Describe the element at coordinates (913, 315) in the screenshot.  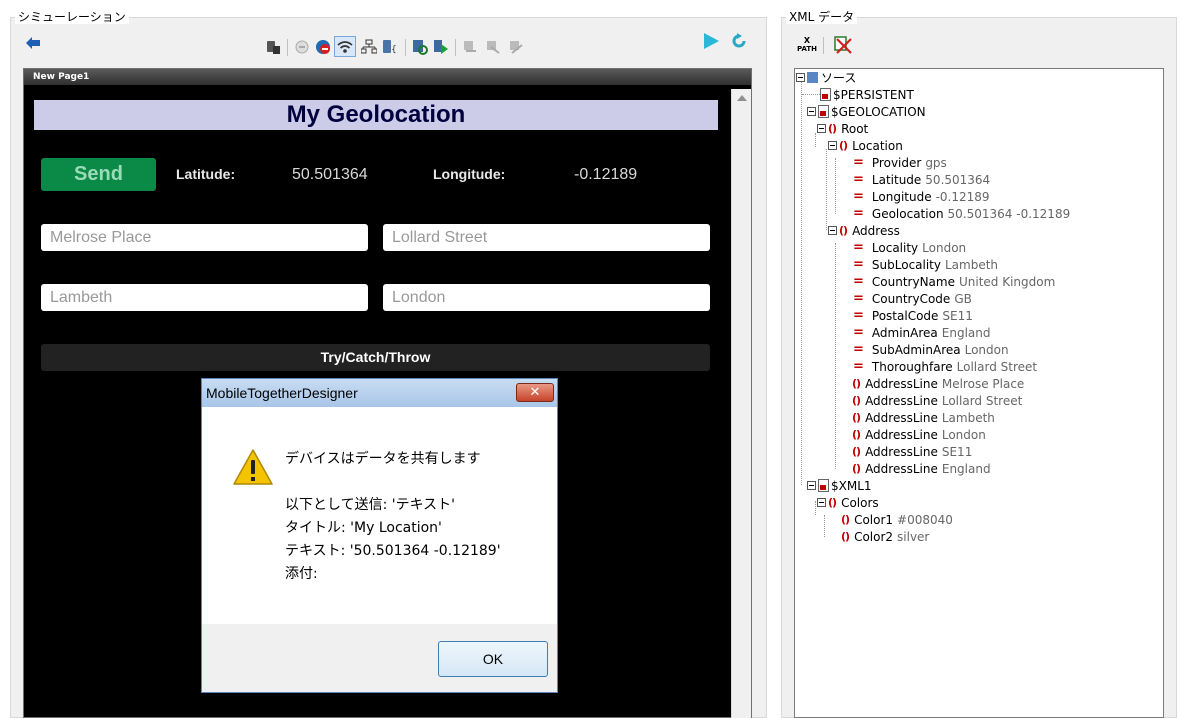
I see `tree-attr-postalcode: = PostalCode SE11` at that location.